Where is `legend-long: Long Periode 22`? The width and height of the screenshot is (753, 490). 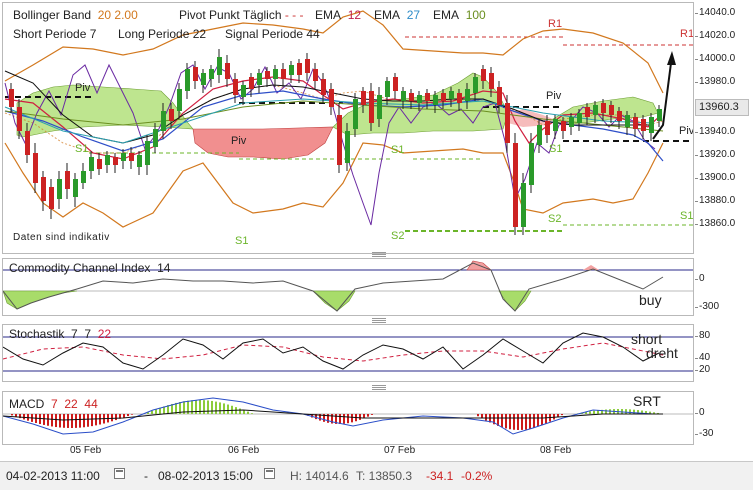
legend-long: Long Periode 22 is located at coordinates (162, 34).